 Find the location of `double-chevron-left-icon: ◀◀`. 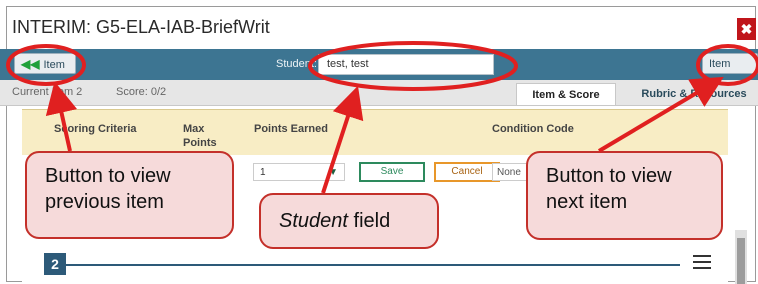

double-chevron-left-icon: ◀◀ is located at coordinates (30, 64).